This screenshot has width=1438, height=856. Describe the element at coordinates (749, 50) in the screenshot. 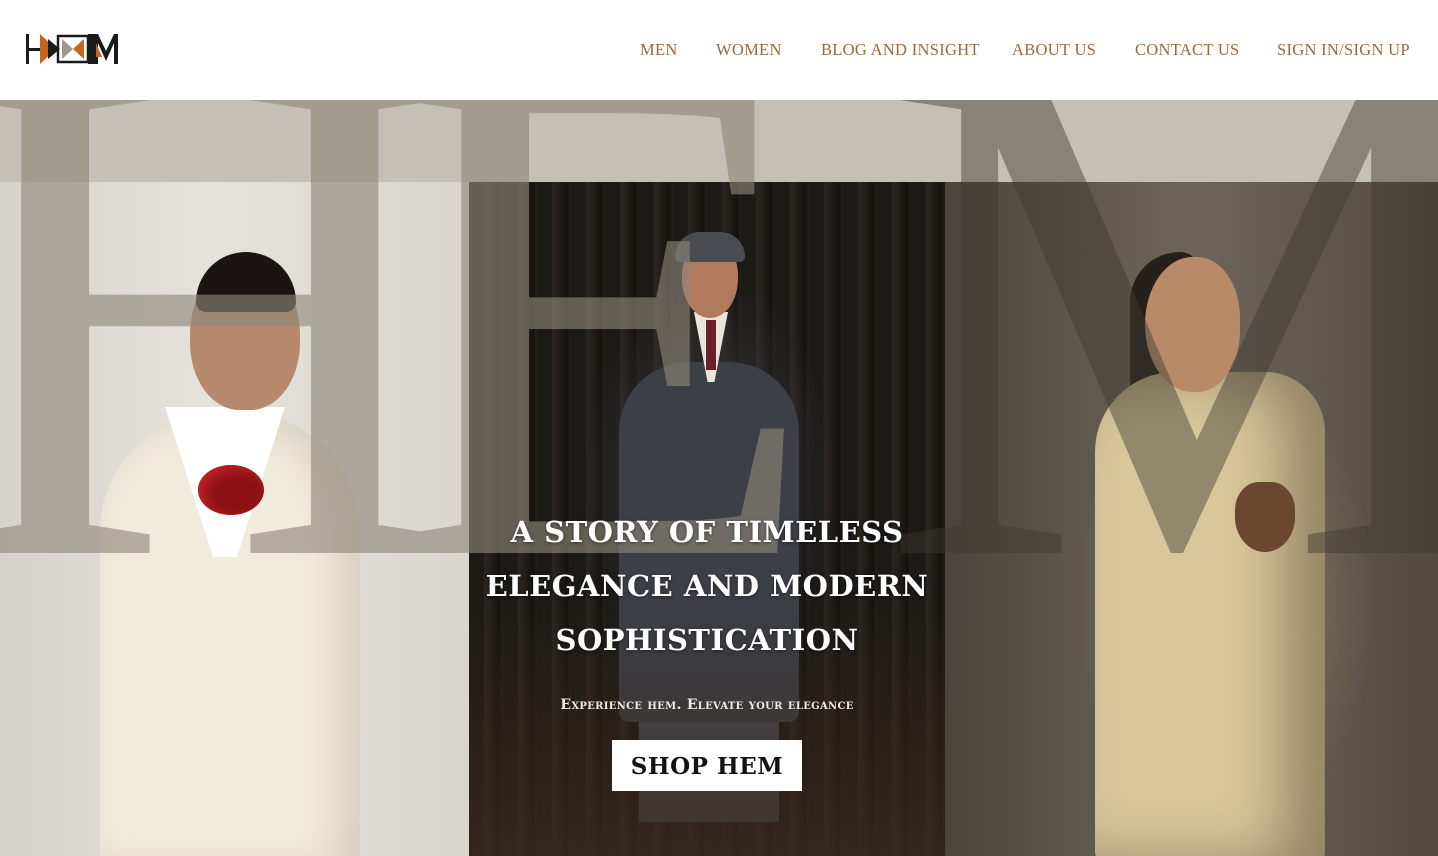

I see `nav-women: WOMEN` at that location.